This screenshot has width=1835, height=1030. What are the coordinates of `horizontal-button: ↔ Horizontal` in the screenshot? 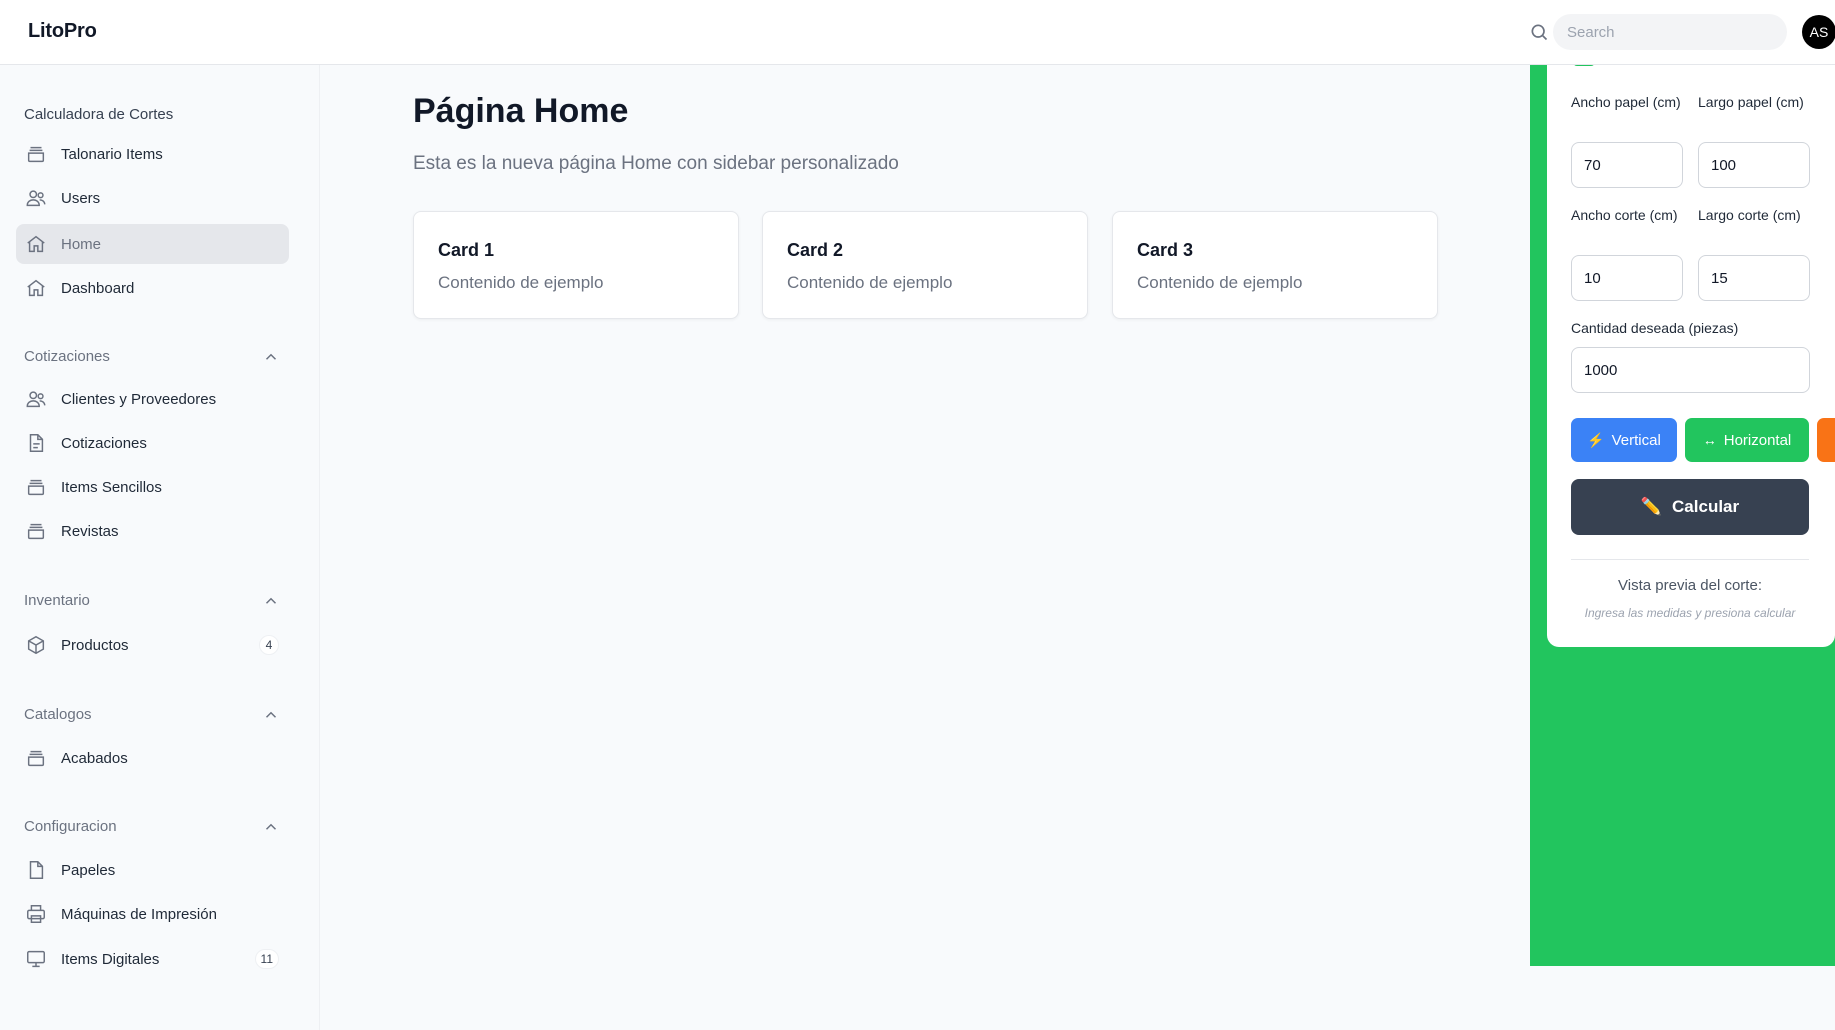 It's located at (1747, 440).